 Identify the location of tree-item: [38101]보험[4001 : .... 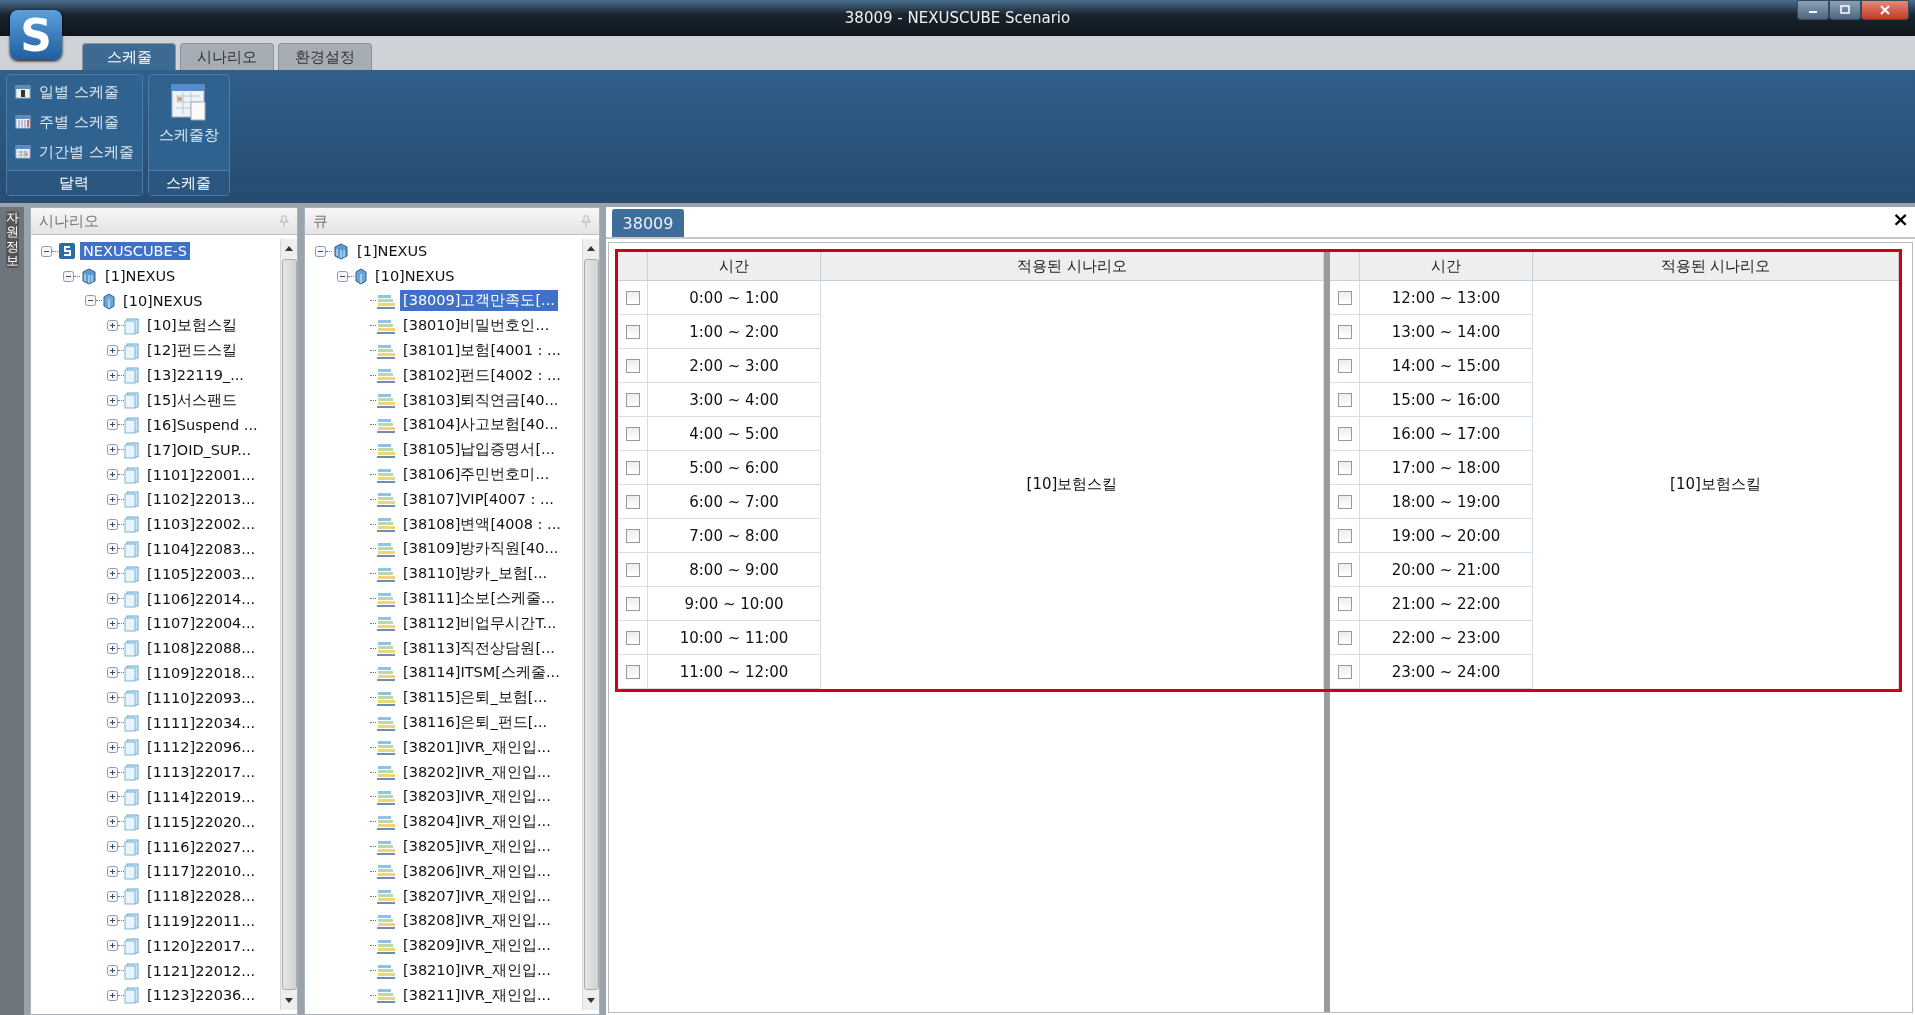
(482, 351).